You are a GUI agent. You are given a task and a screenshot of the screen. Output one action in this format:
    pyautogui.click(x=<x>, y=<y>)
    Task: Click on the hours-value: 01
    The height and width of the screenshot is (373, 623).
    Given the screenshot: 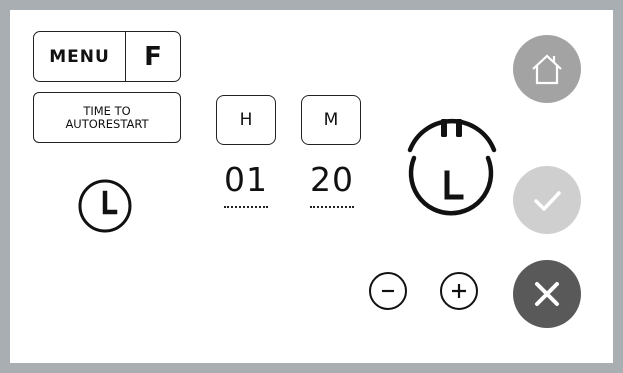 What is the action you would take?
    pyautogui.click(x=246, y=179)
    